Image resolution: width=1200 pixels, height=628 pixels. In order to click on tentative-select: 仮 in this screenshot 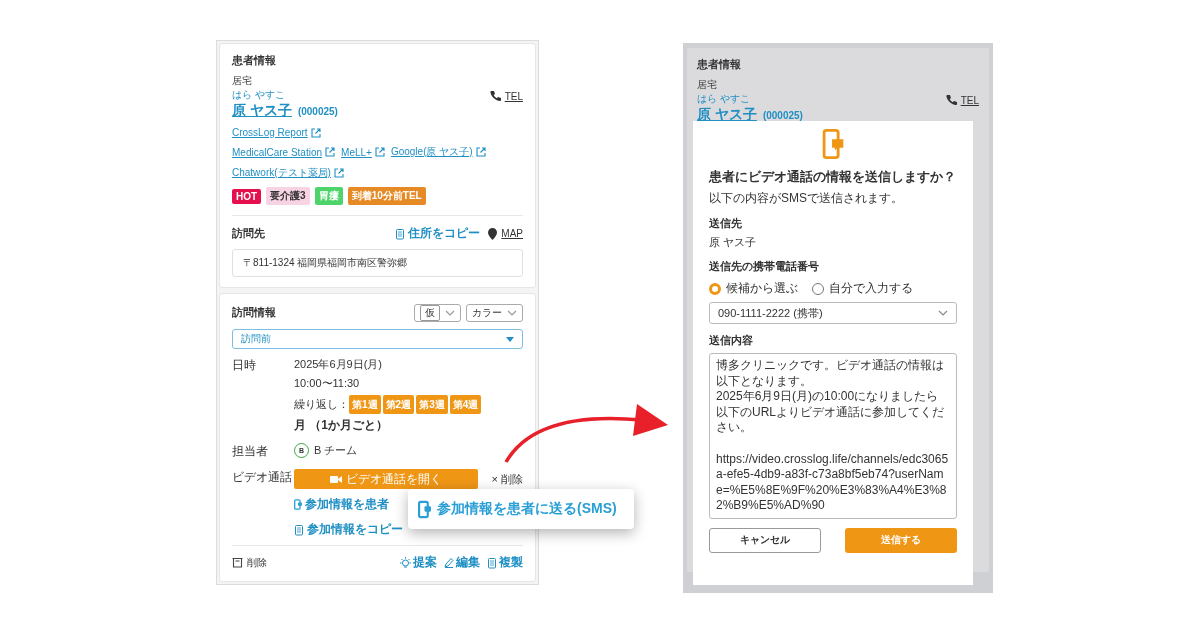, I will do `click(437, 313)`.